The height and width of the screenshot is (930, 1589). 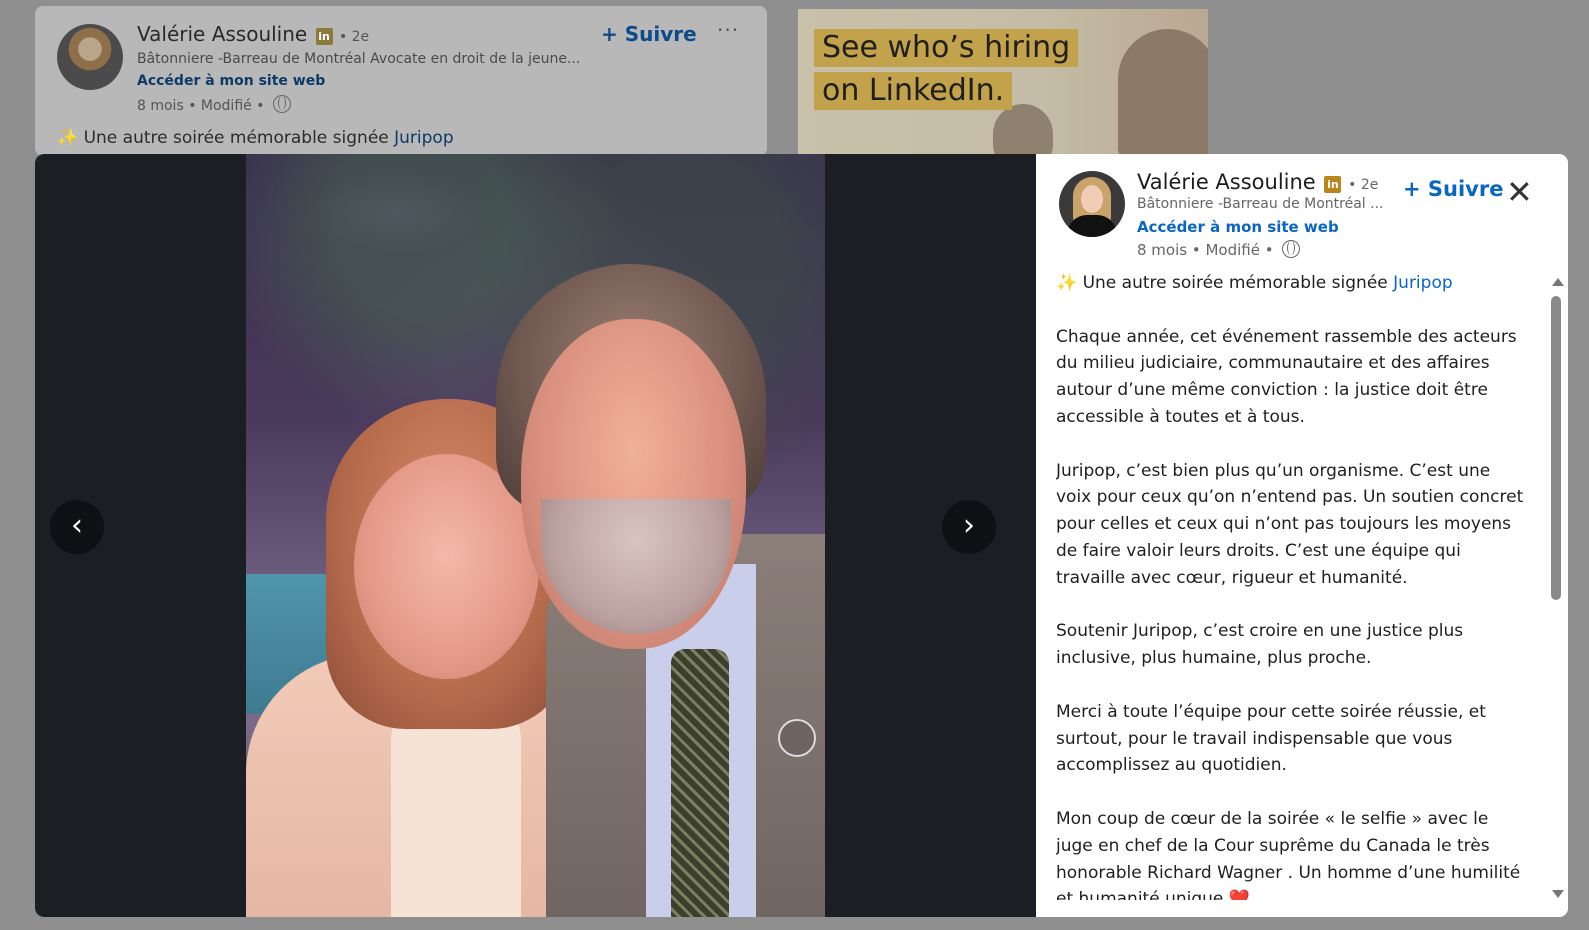 I want to click on scrollbar, so click(x=1557, y=588).